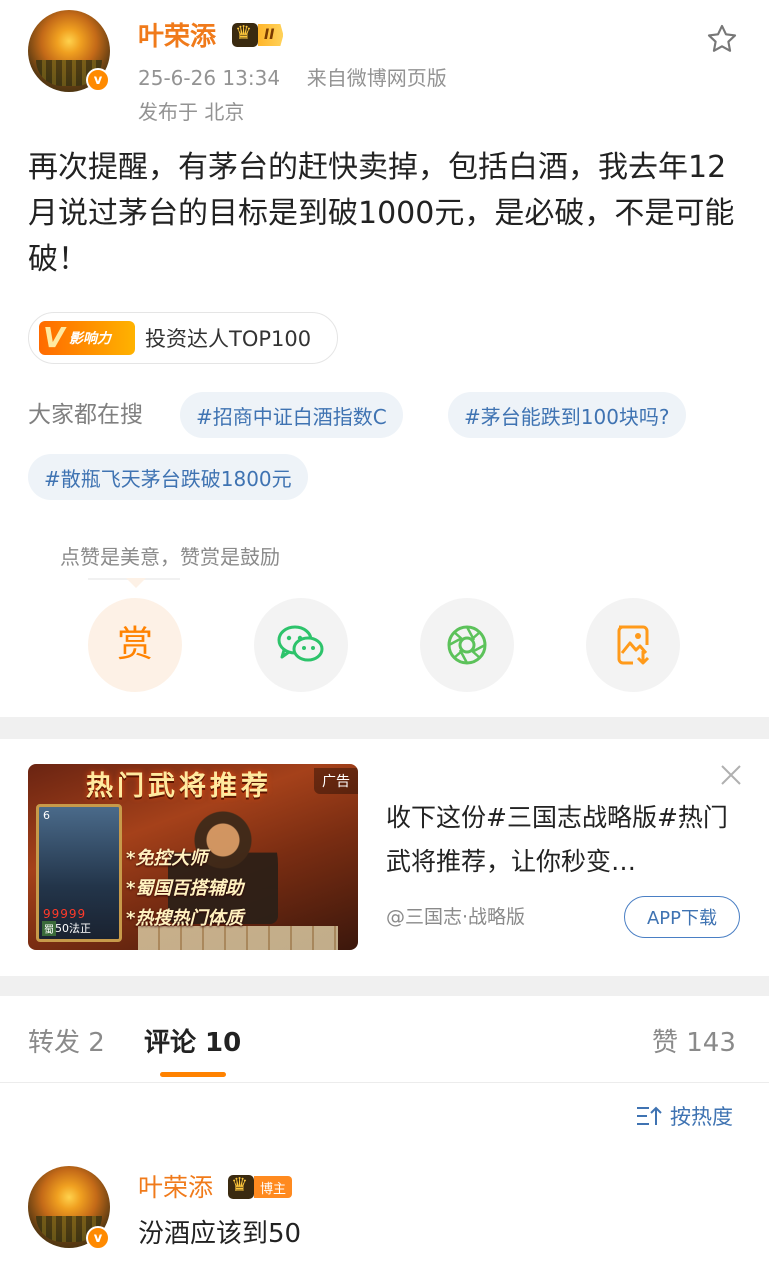 The width and height of the screenshot is (769, 1270). I want to click on share-wechat-button, so click(301, 645).